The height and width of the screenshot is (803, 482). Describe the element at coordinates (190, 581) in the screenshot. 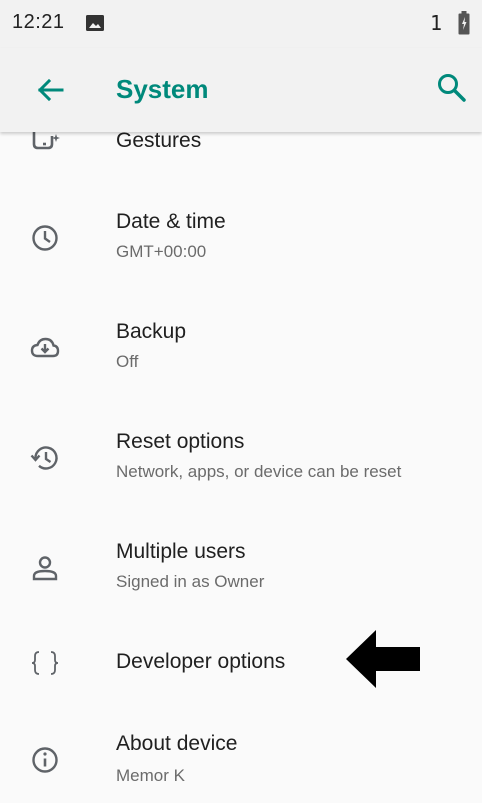

I see `item-subtitle: Signed in as Owner` at that location.